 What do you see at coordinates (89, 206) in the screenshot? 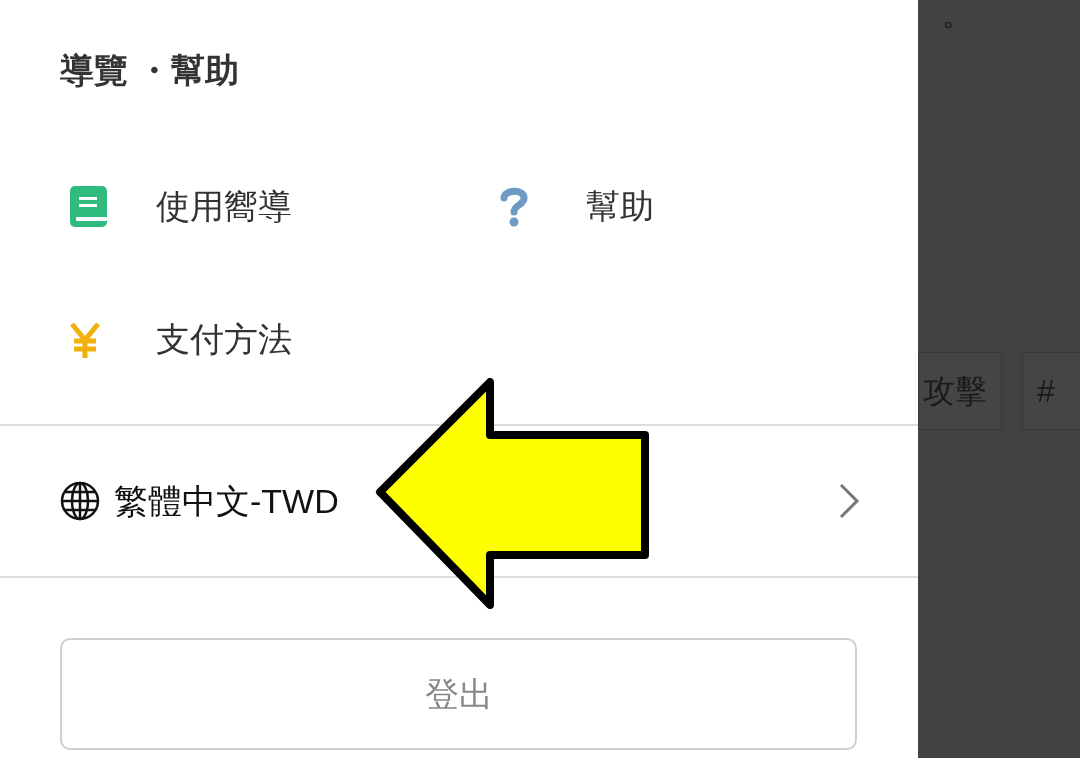
I see `book-icon` at bounding box center [89, 206].